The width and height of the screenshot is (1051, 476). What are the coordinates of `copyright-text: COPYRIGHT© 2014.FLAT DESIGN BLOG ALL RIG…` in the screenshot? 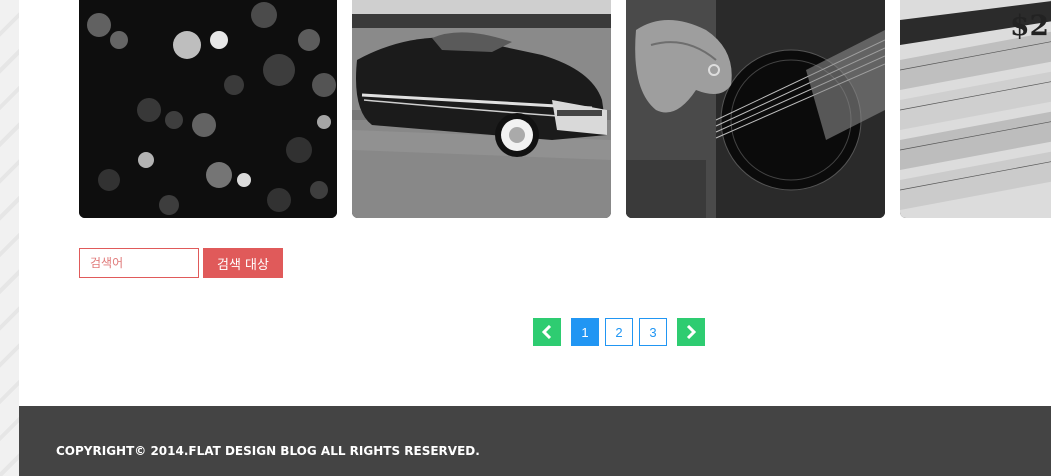 It's located at (268, 451).